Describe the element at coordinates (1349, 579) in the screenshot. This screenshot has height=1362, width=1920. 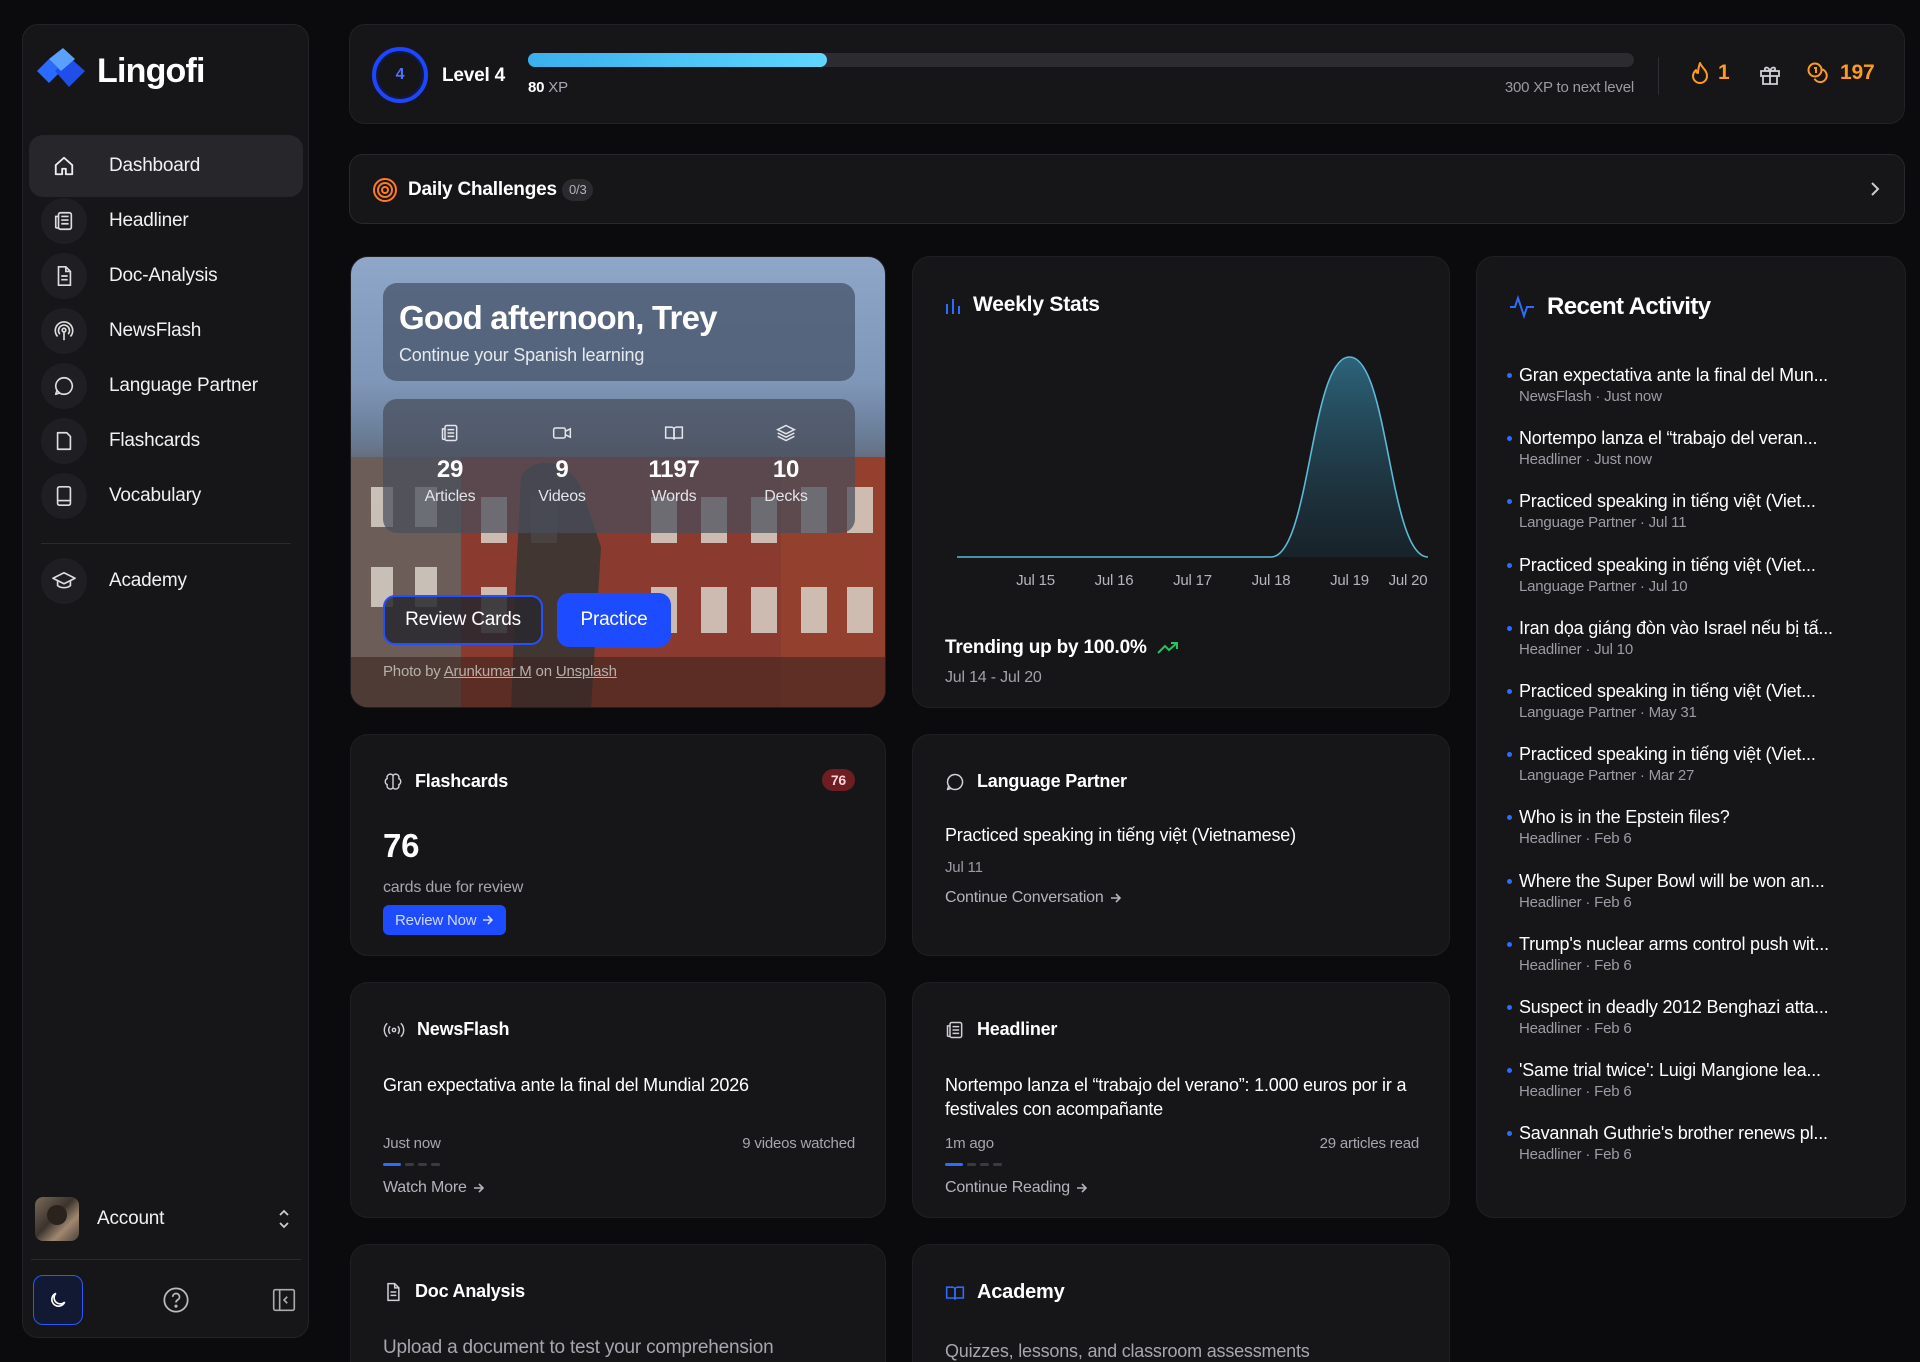
I see `x-tick-label: Jul 19` at that location.